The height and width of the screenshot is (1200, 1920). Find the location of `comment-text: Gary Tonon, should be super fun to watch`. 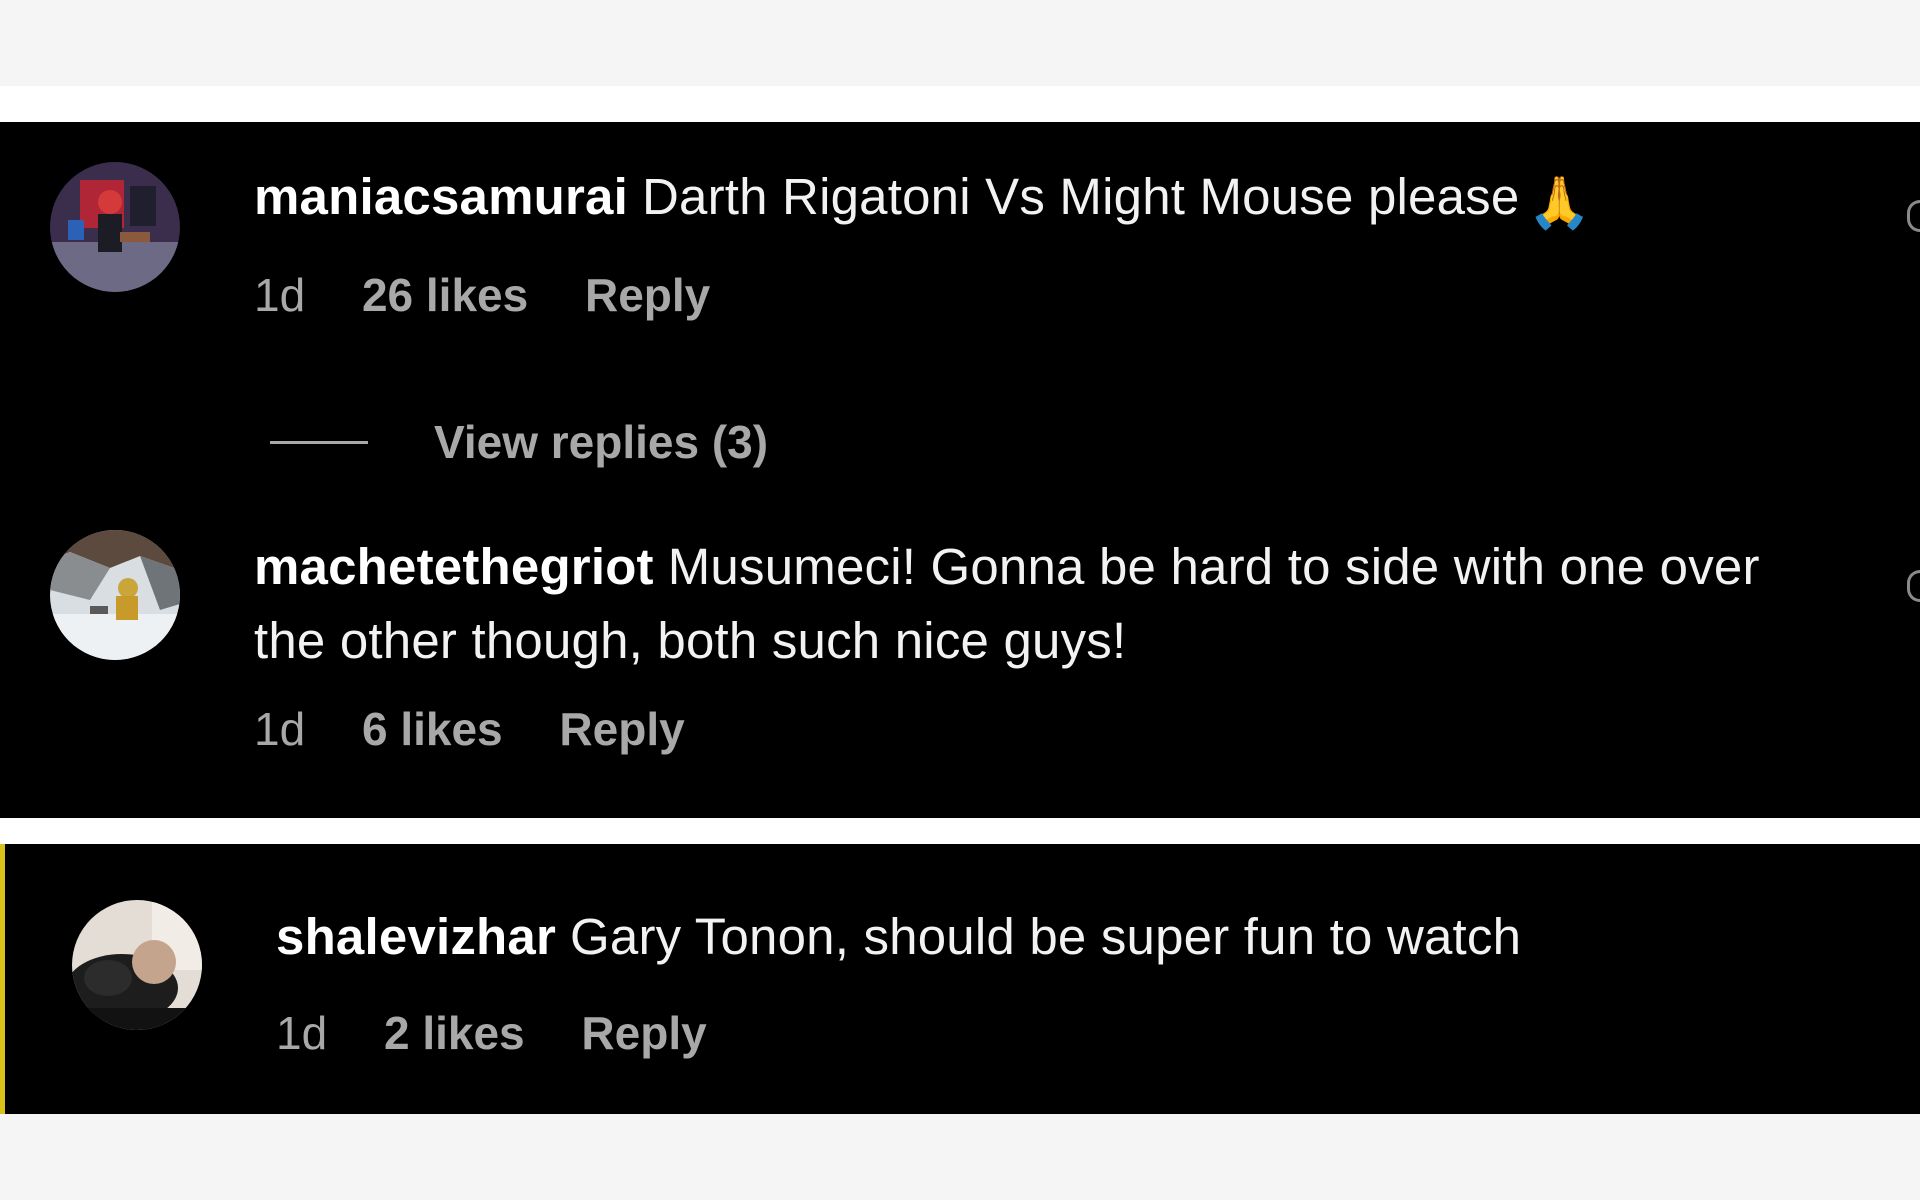

comment-text: Gary Tonon, should be super fun to watch is located at coordinates (1046, 936).